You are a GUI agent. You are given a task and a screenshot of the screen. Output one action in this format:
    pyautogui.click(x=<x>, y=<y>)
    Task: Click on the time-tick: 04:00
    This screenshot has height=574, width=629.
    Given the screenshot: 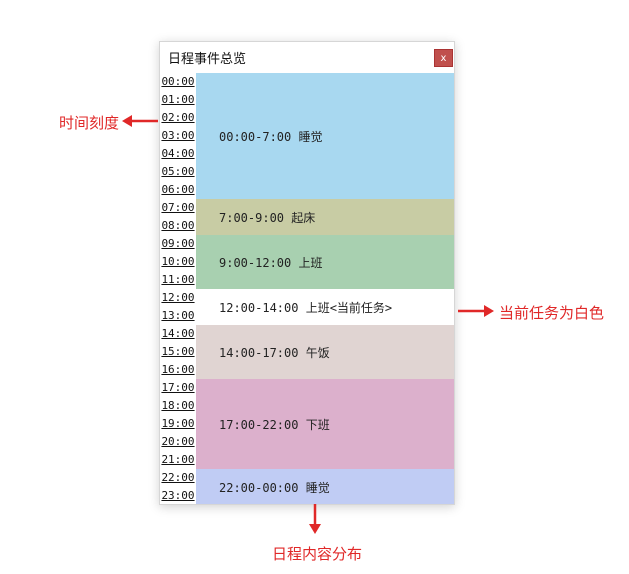 What is the action you would take?
    pyautogui.click(x=178, y=153)
    